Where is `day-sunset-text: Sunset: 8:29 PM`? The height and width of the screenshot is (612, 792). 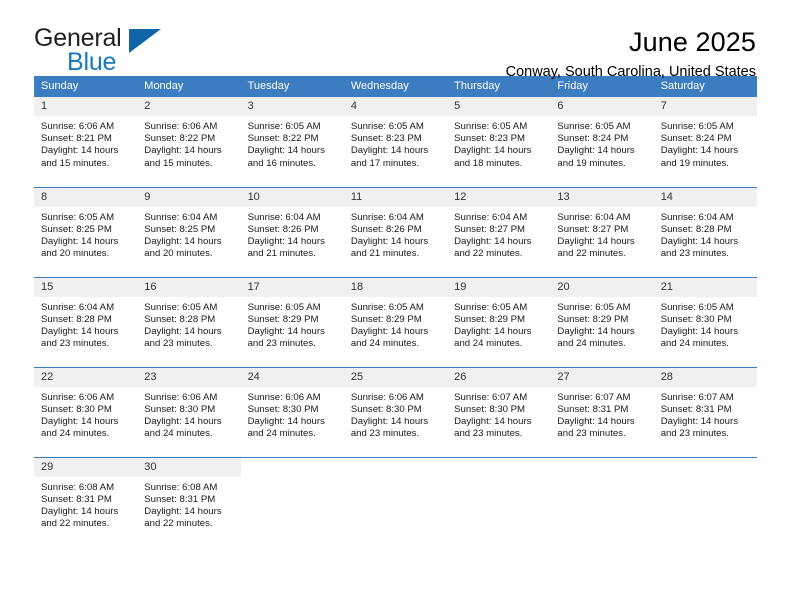
day-sunset-text: Sunset: 8:29 PM is located at coordinates (593, 319).